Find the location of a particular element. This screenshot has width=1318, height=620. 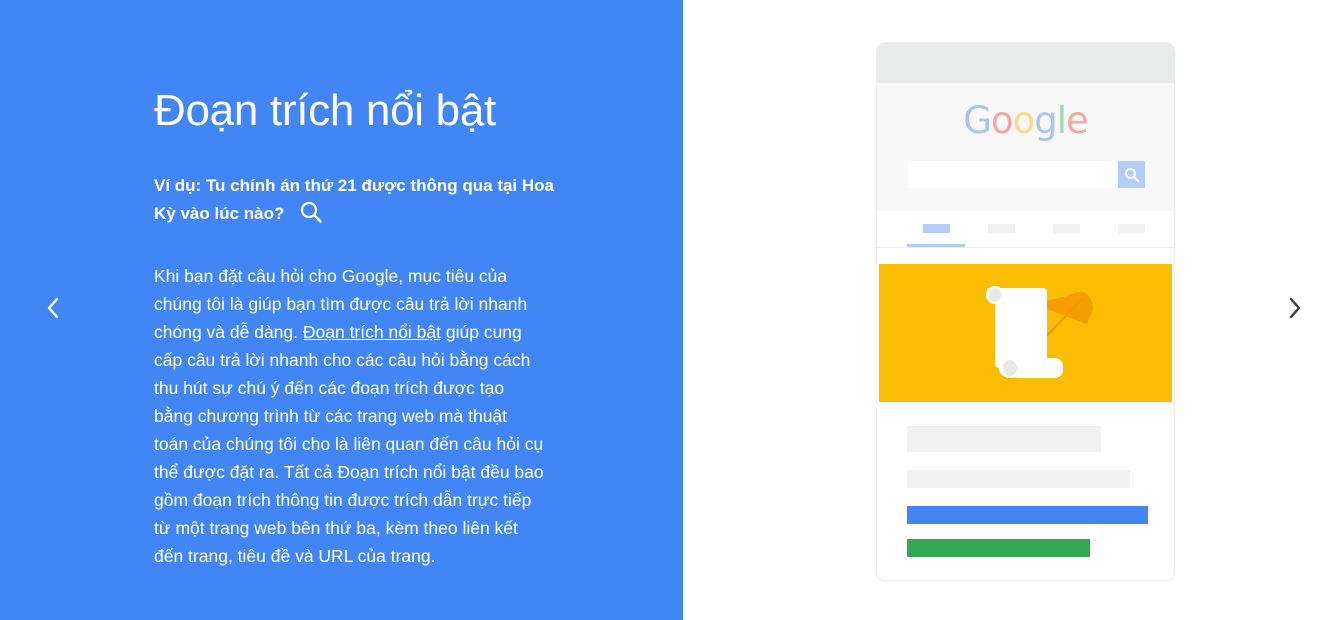

previous-slide-button is located at coordinates (53, 308).